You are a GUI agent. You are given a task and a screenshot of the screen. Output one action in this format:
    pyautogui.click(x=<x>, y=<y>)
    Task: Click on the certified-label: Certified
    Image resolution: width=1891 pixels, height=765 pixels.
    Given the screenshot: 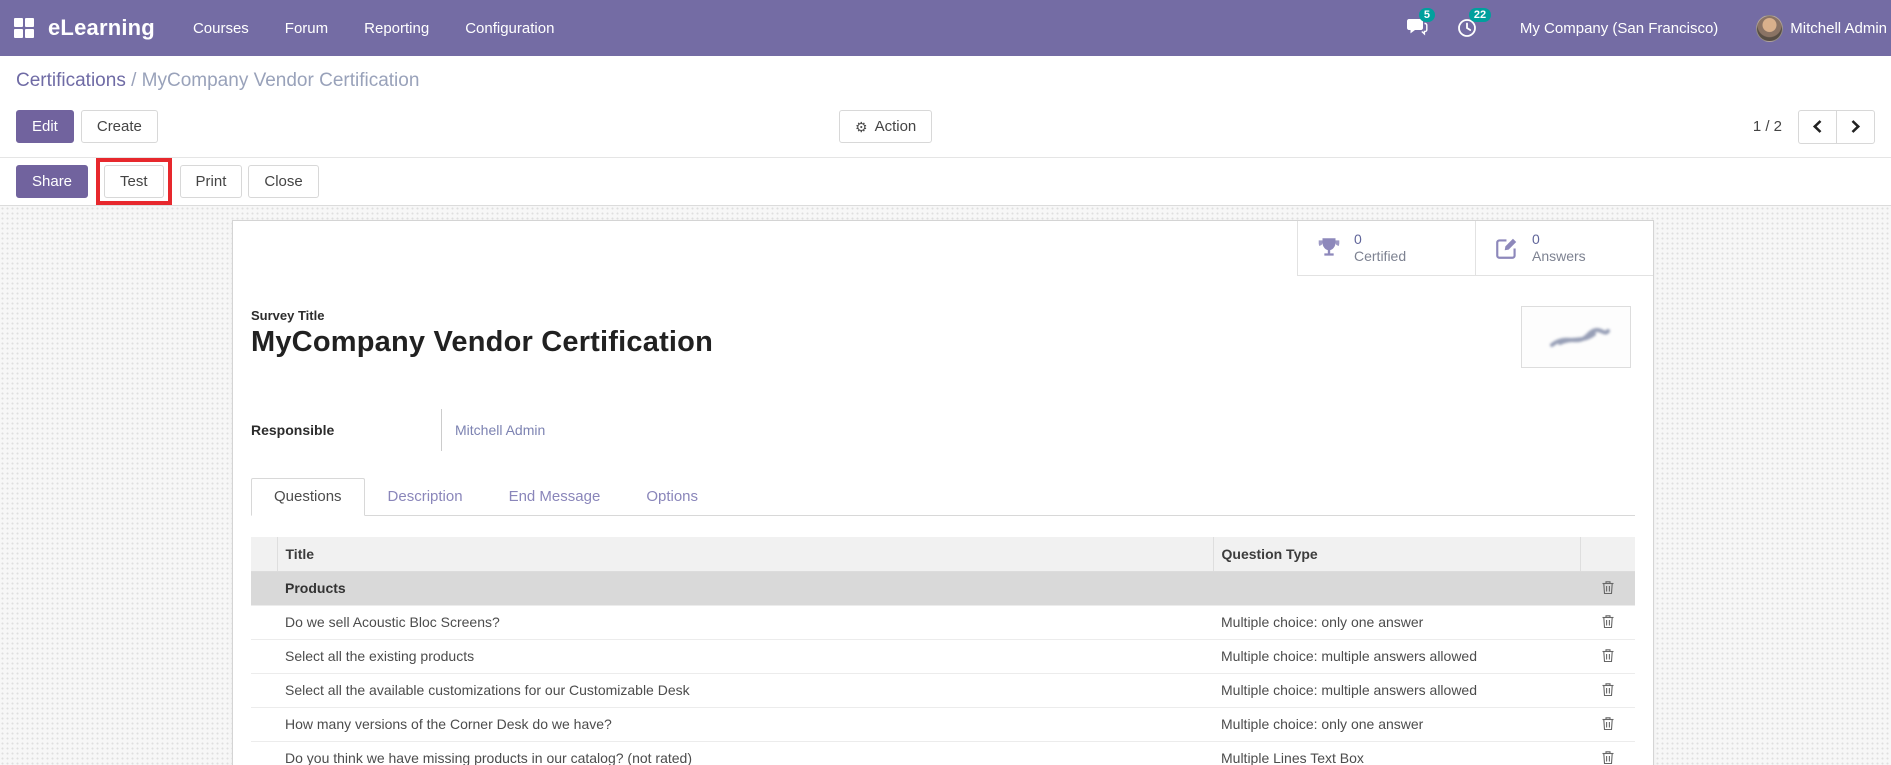 What is the action you would take?
    pyautogui.click(x=1380, y=256)
    